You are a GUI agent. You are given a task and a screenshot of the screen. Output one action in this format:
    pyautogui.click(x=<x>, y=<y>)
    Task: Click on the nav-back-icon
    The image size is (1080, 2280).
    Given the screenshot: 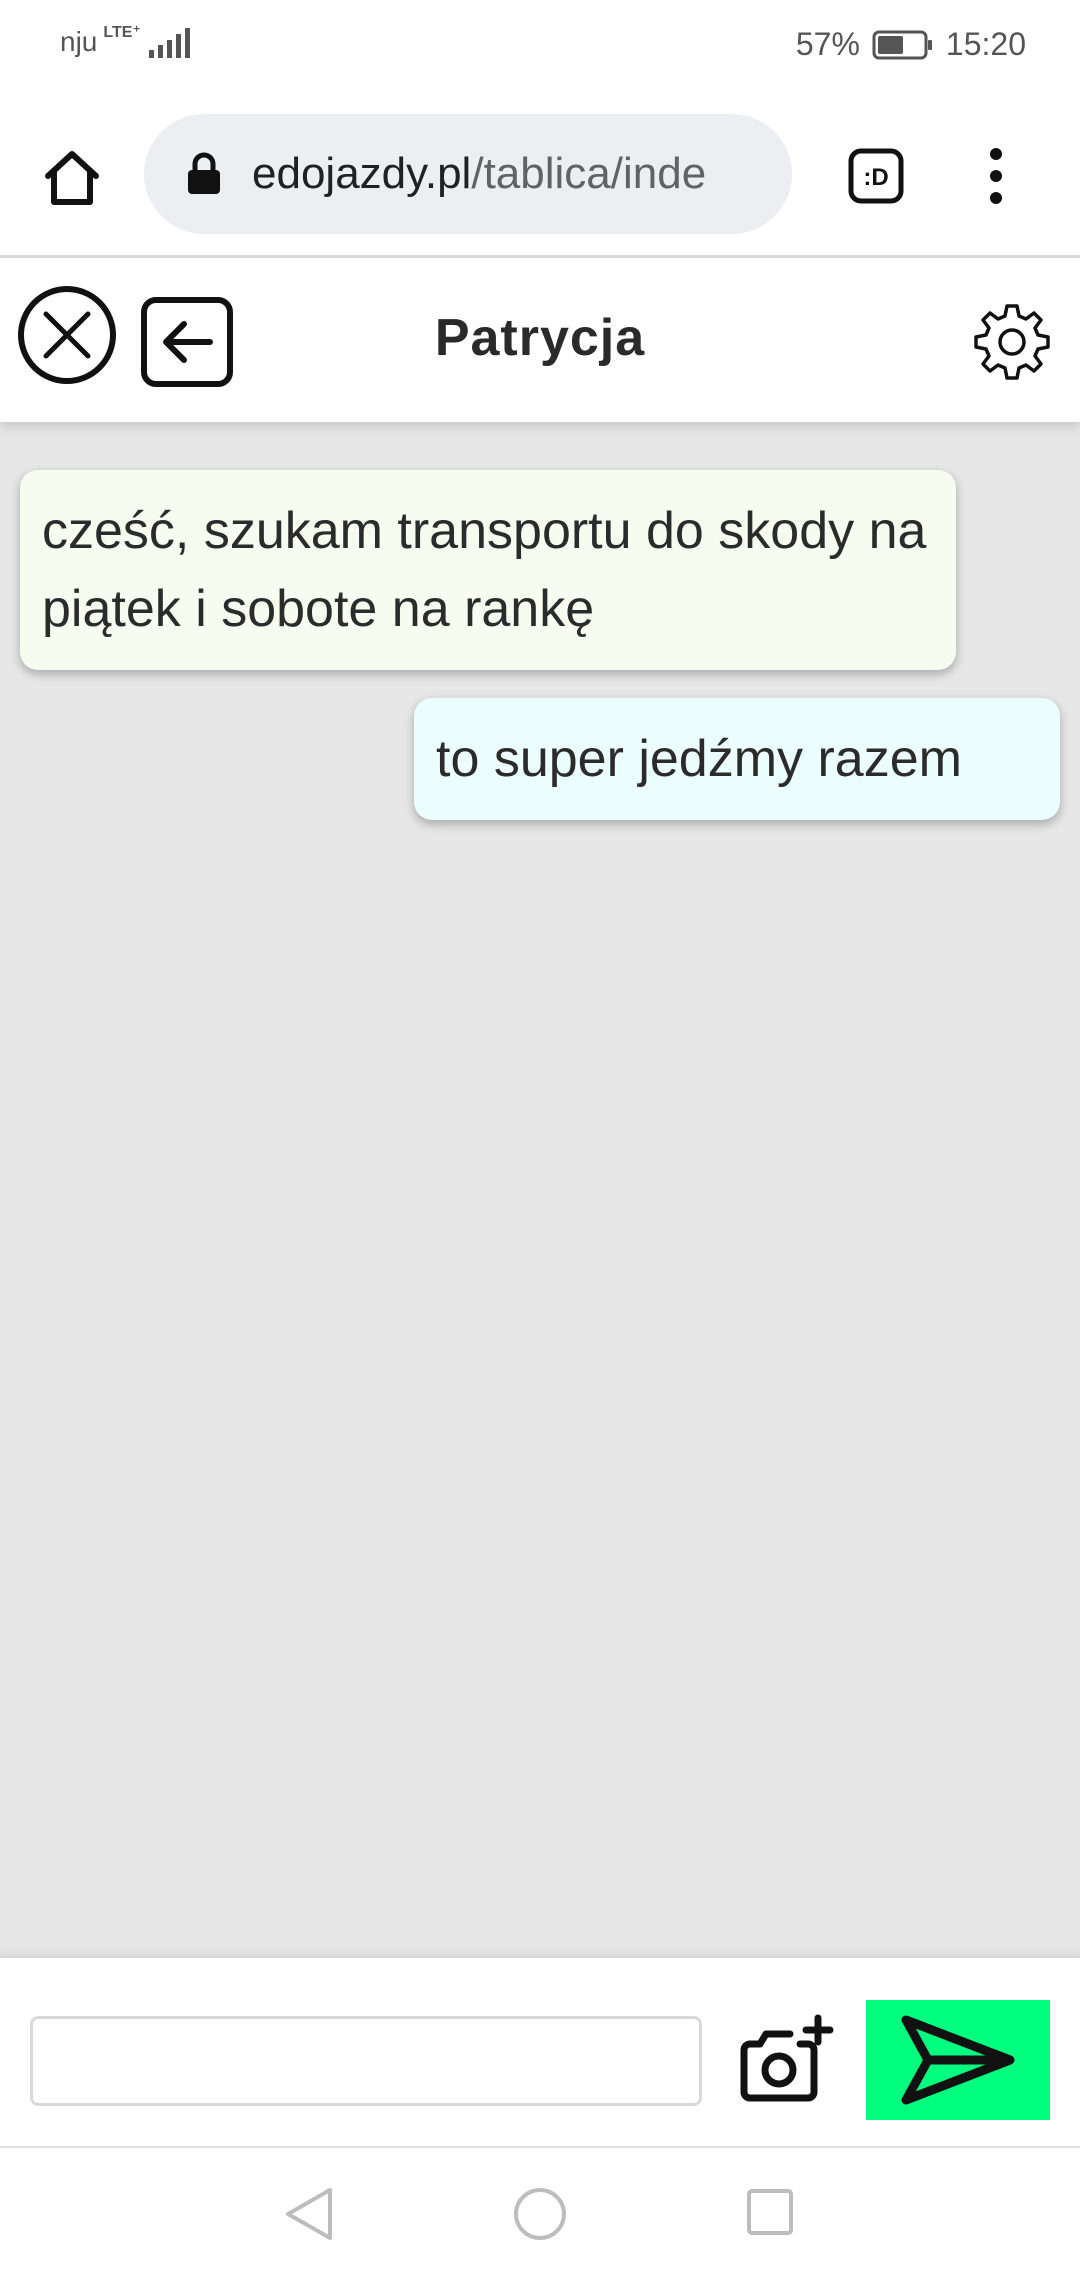 What is the action you would take?
    pyautogui.click(x=309, y=2214)
    